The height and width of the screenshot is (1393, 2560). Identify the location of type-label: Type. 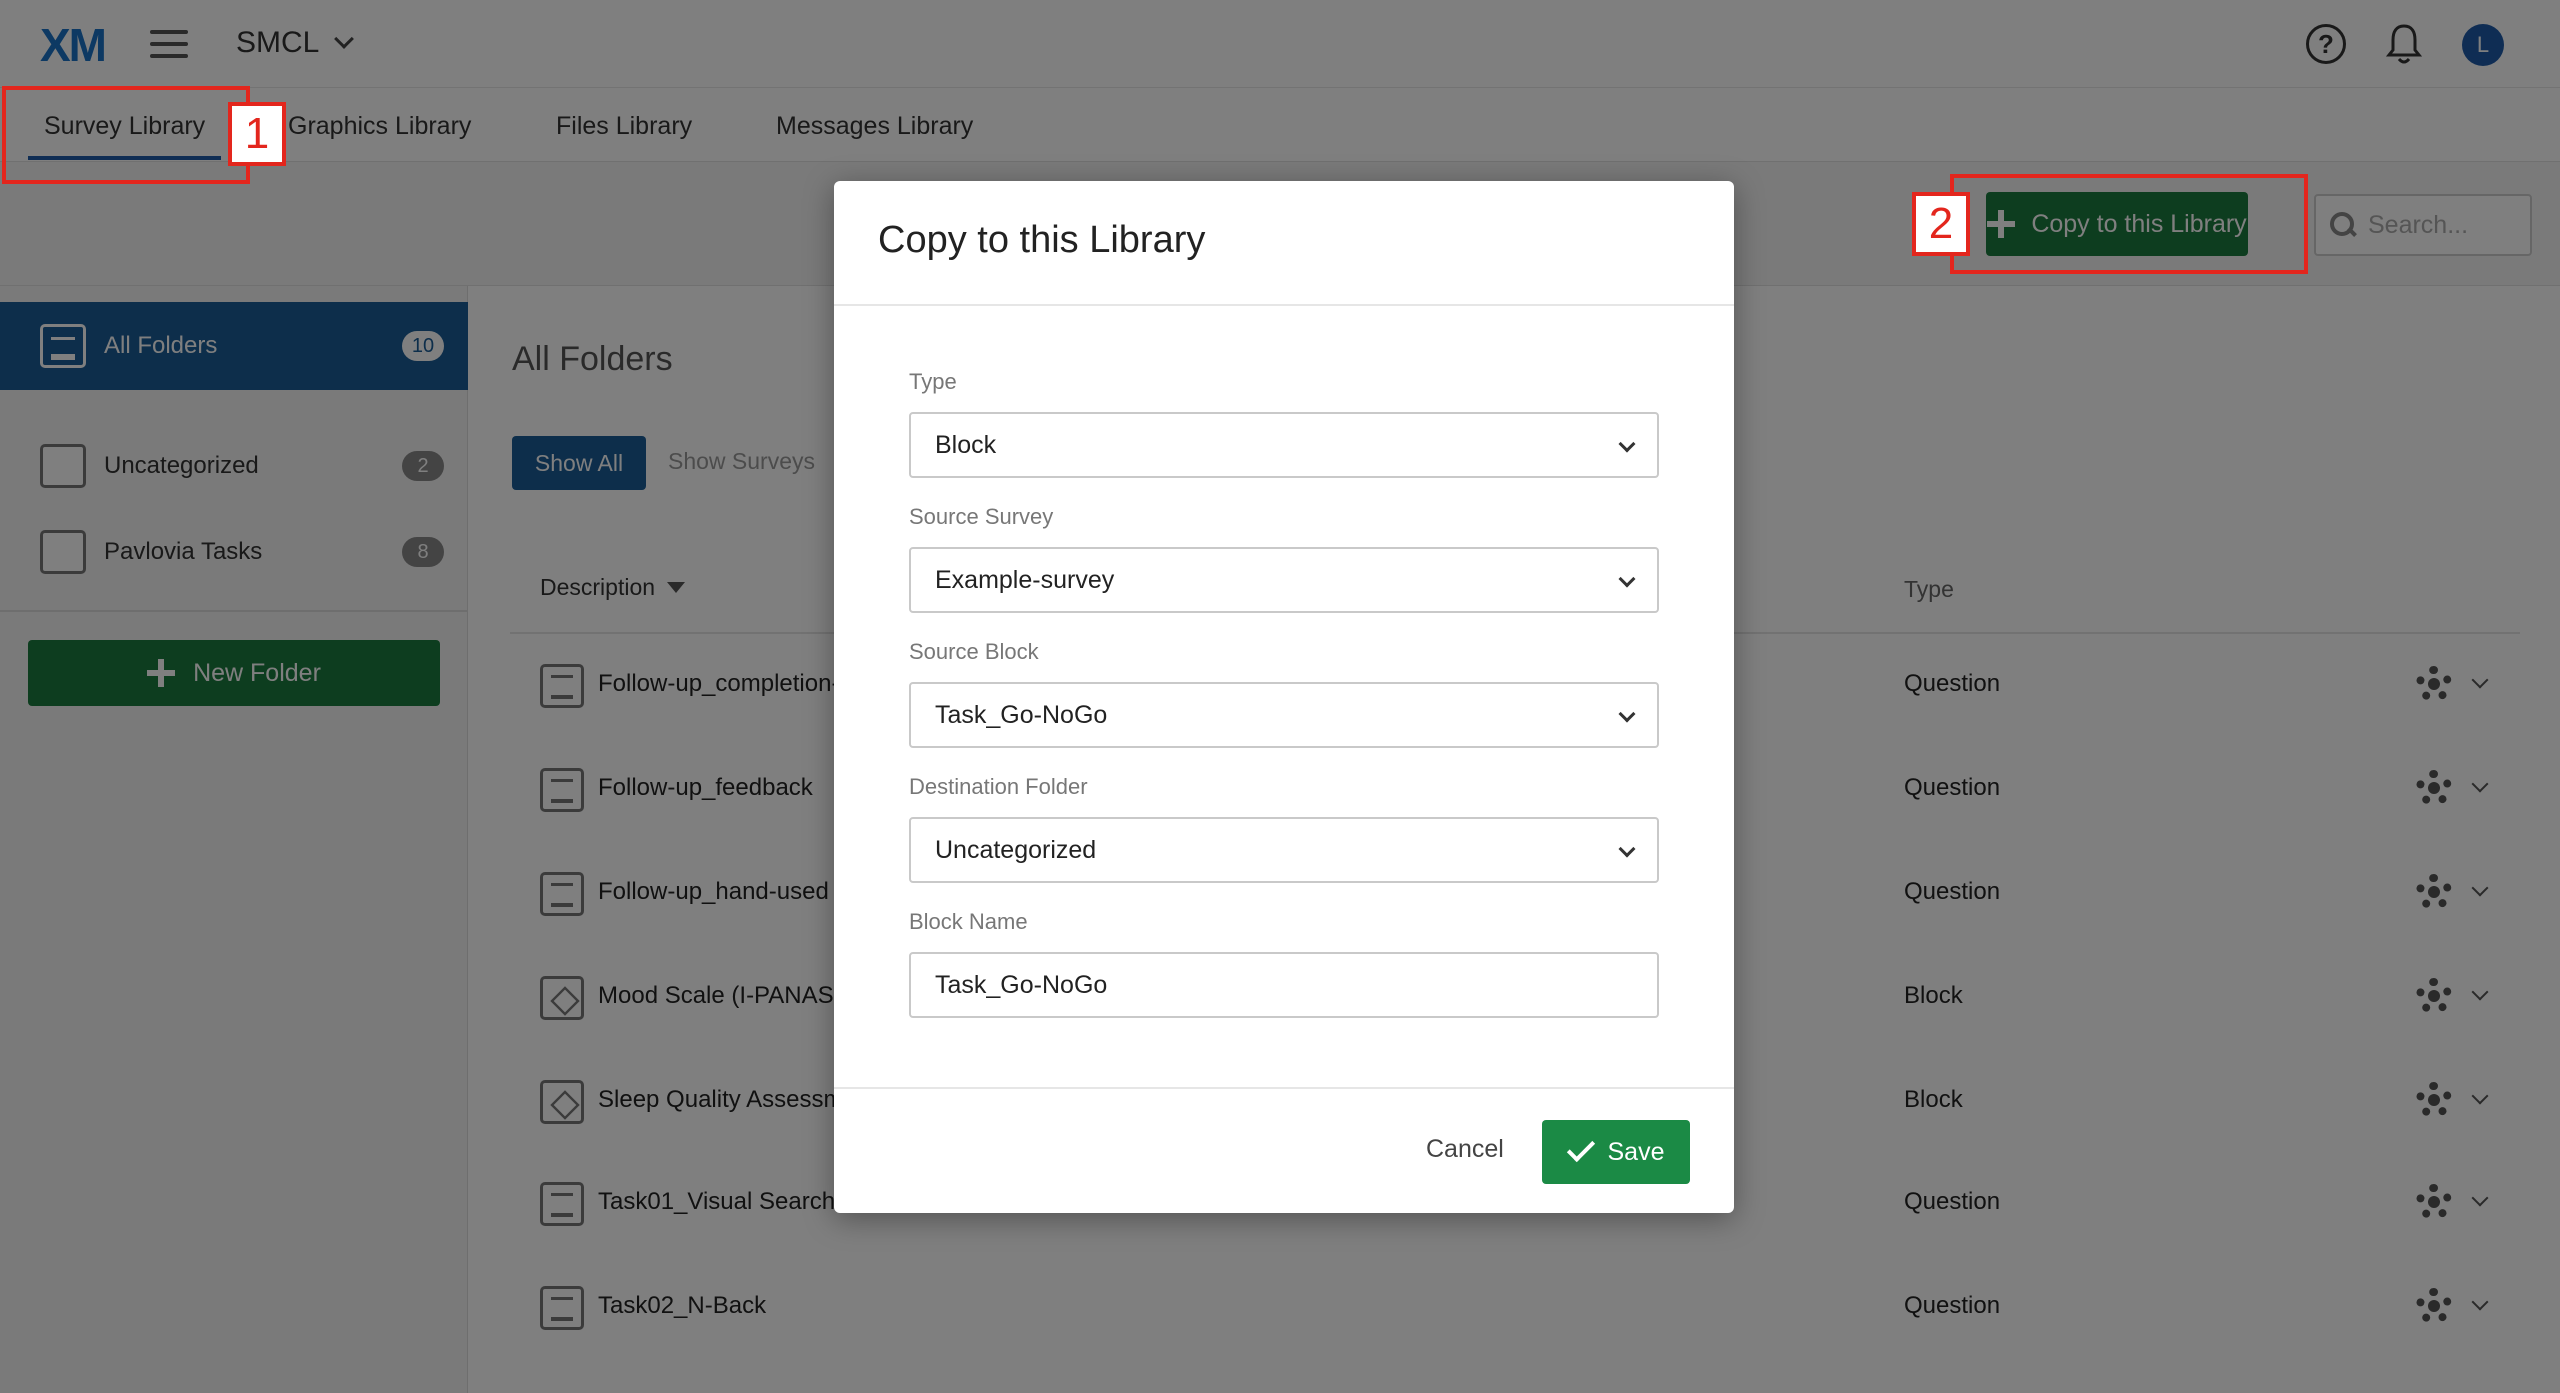
(933, 381).